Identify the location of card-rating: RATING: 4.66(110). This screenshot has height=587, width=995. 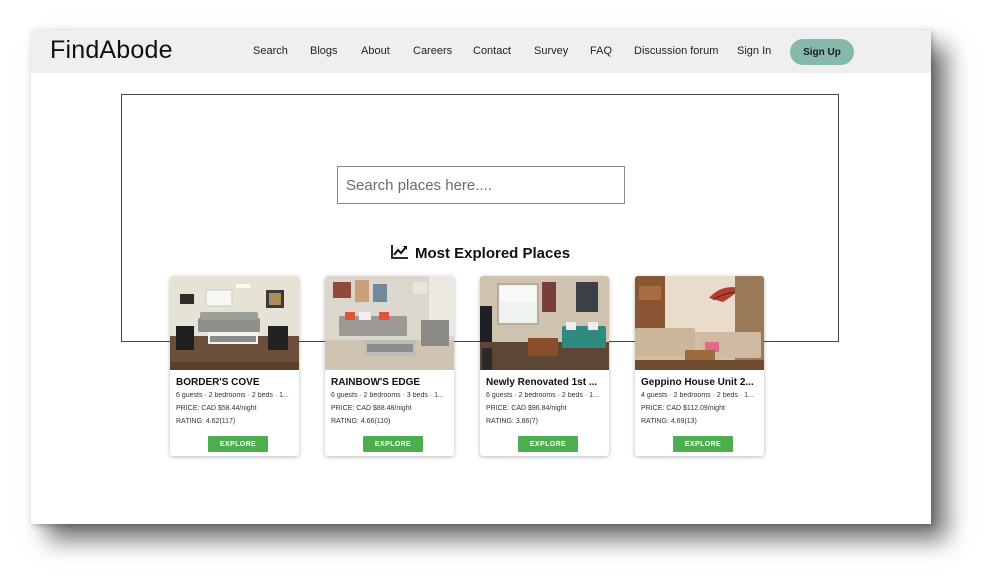
(361, 421).